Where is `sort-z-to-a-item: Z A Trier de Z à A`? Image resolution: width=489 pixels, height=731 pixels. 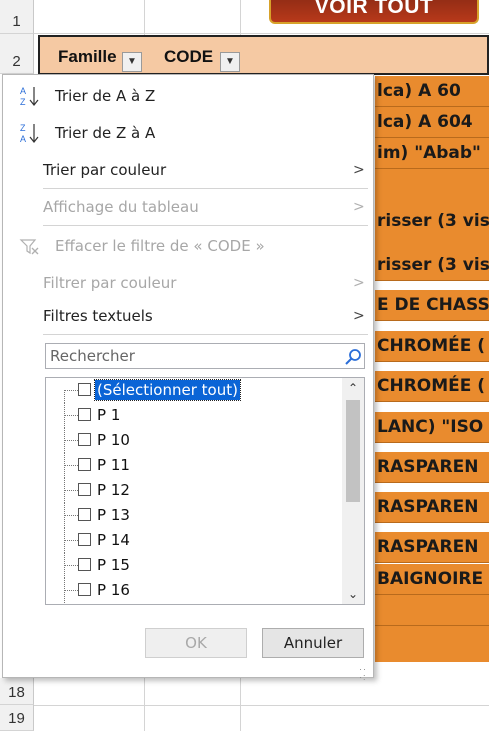 sort-z-to-a-item: Z A Trier de Z à A is located at coordinates (188, 133).